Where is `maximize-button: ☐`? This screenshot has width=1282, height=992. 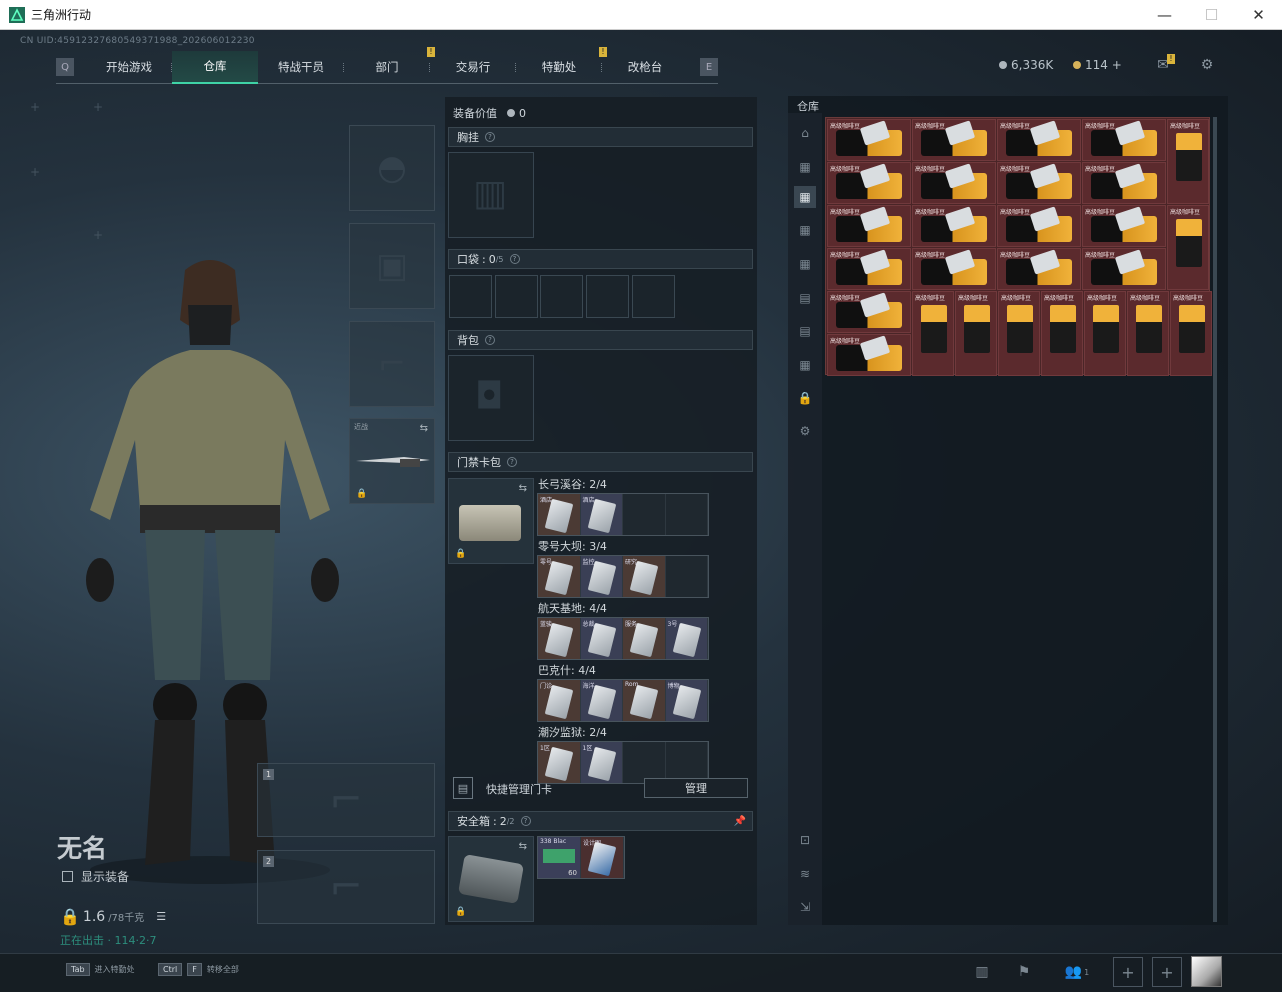
maximize-button: ☐ is located at coordinates (1211, 15).